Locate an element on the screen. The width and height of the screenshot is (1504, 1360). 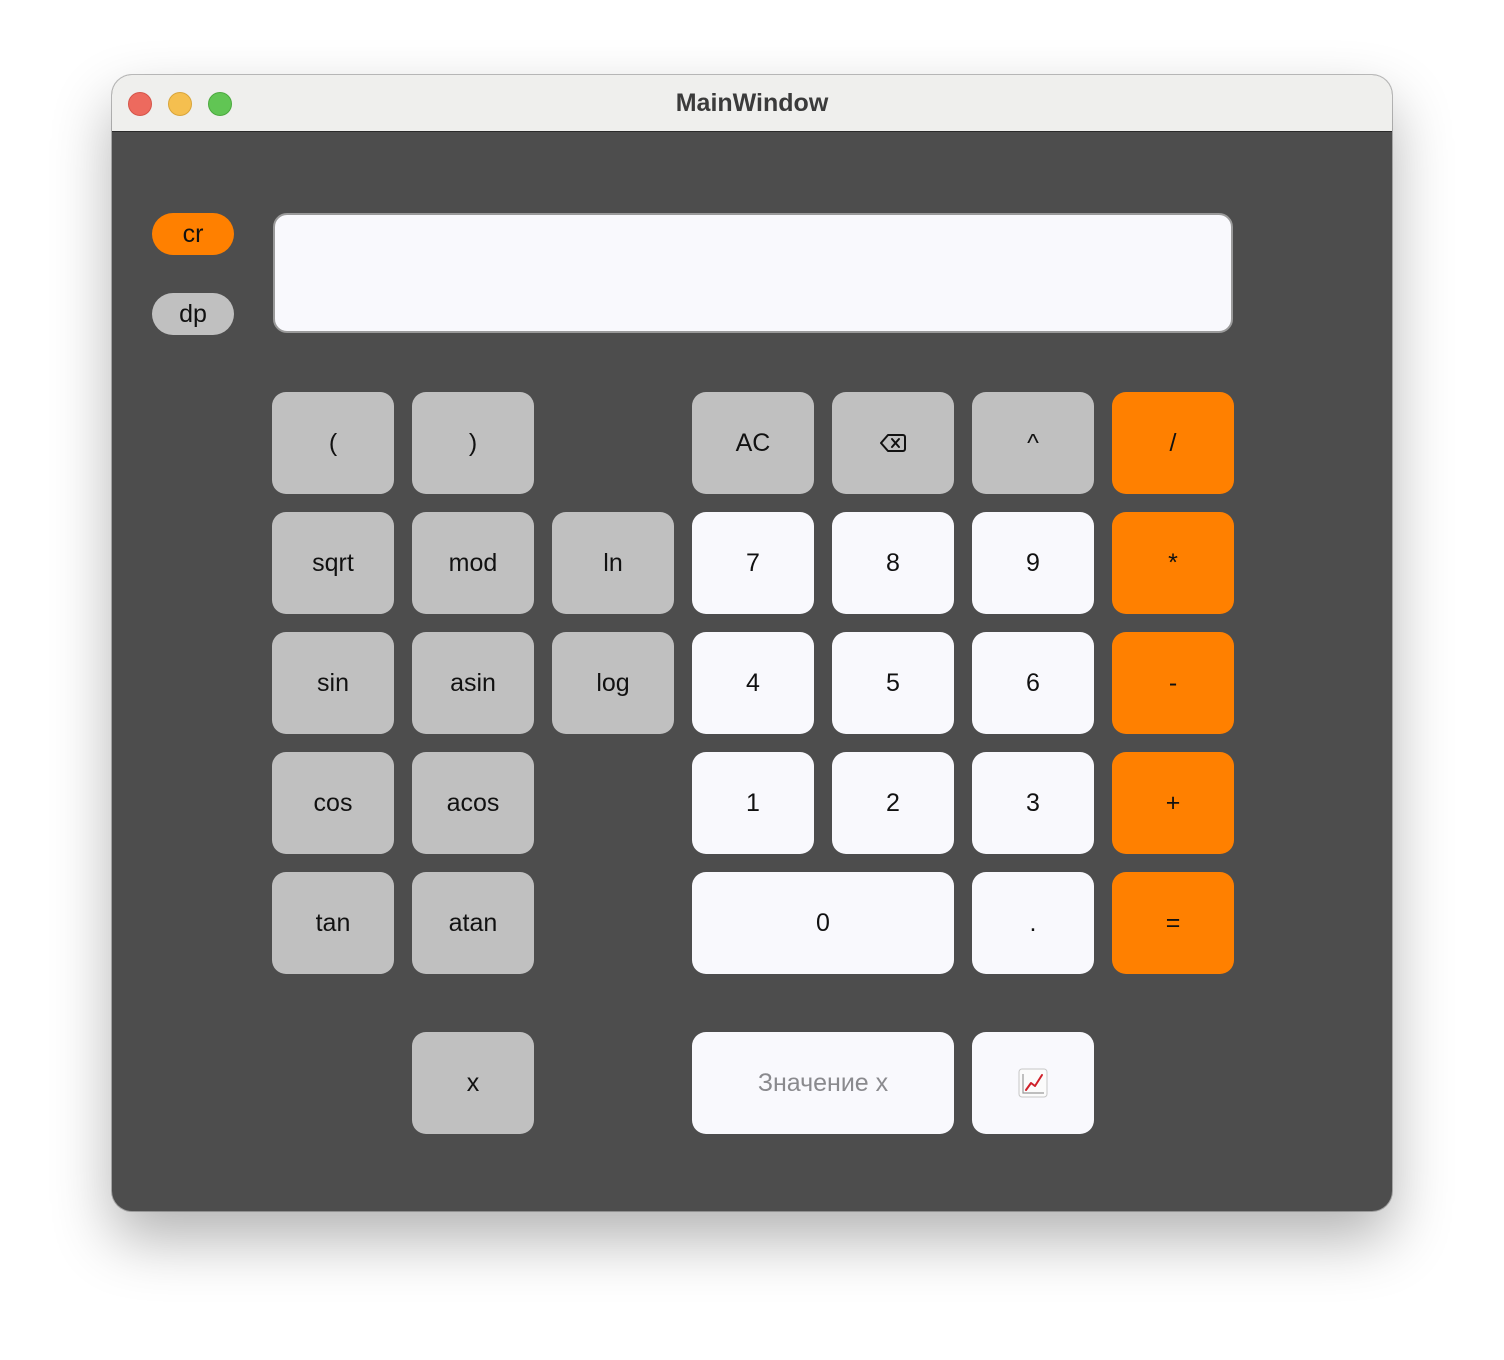
log-button: log is located at coordinates (613, 683).